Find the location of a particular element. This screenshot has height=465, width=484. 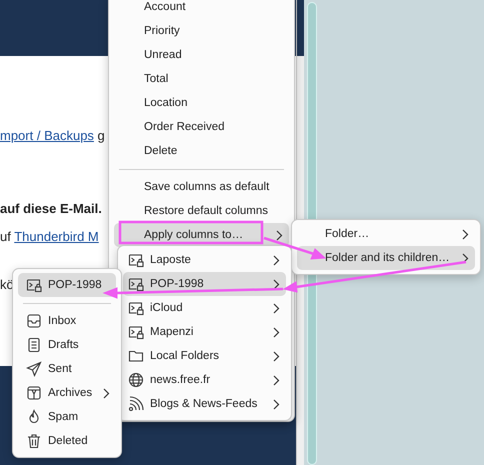

menu-item: iCloud is located at coordinates (204, 308).